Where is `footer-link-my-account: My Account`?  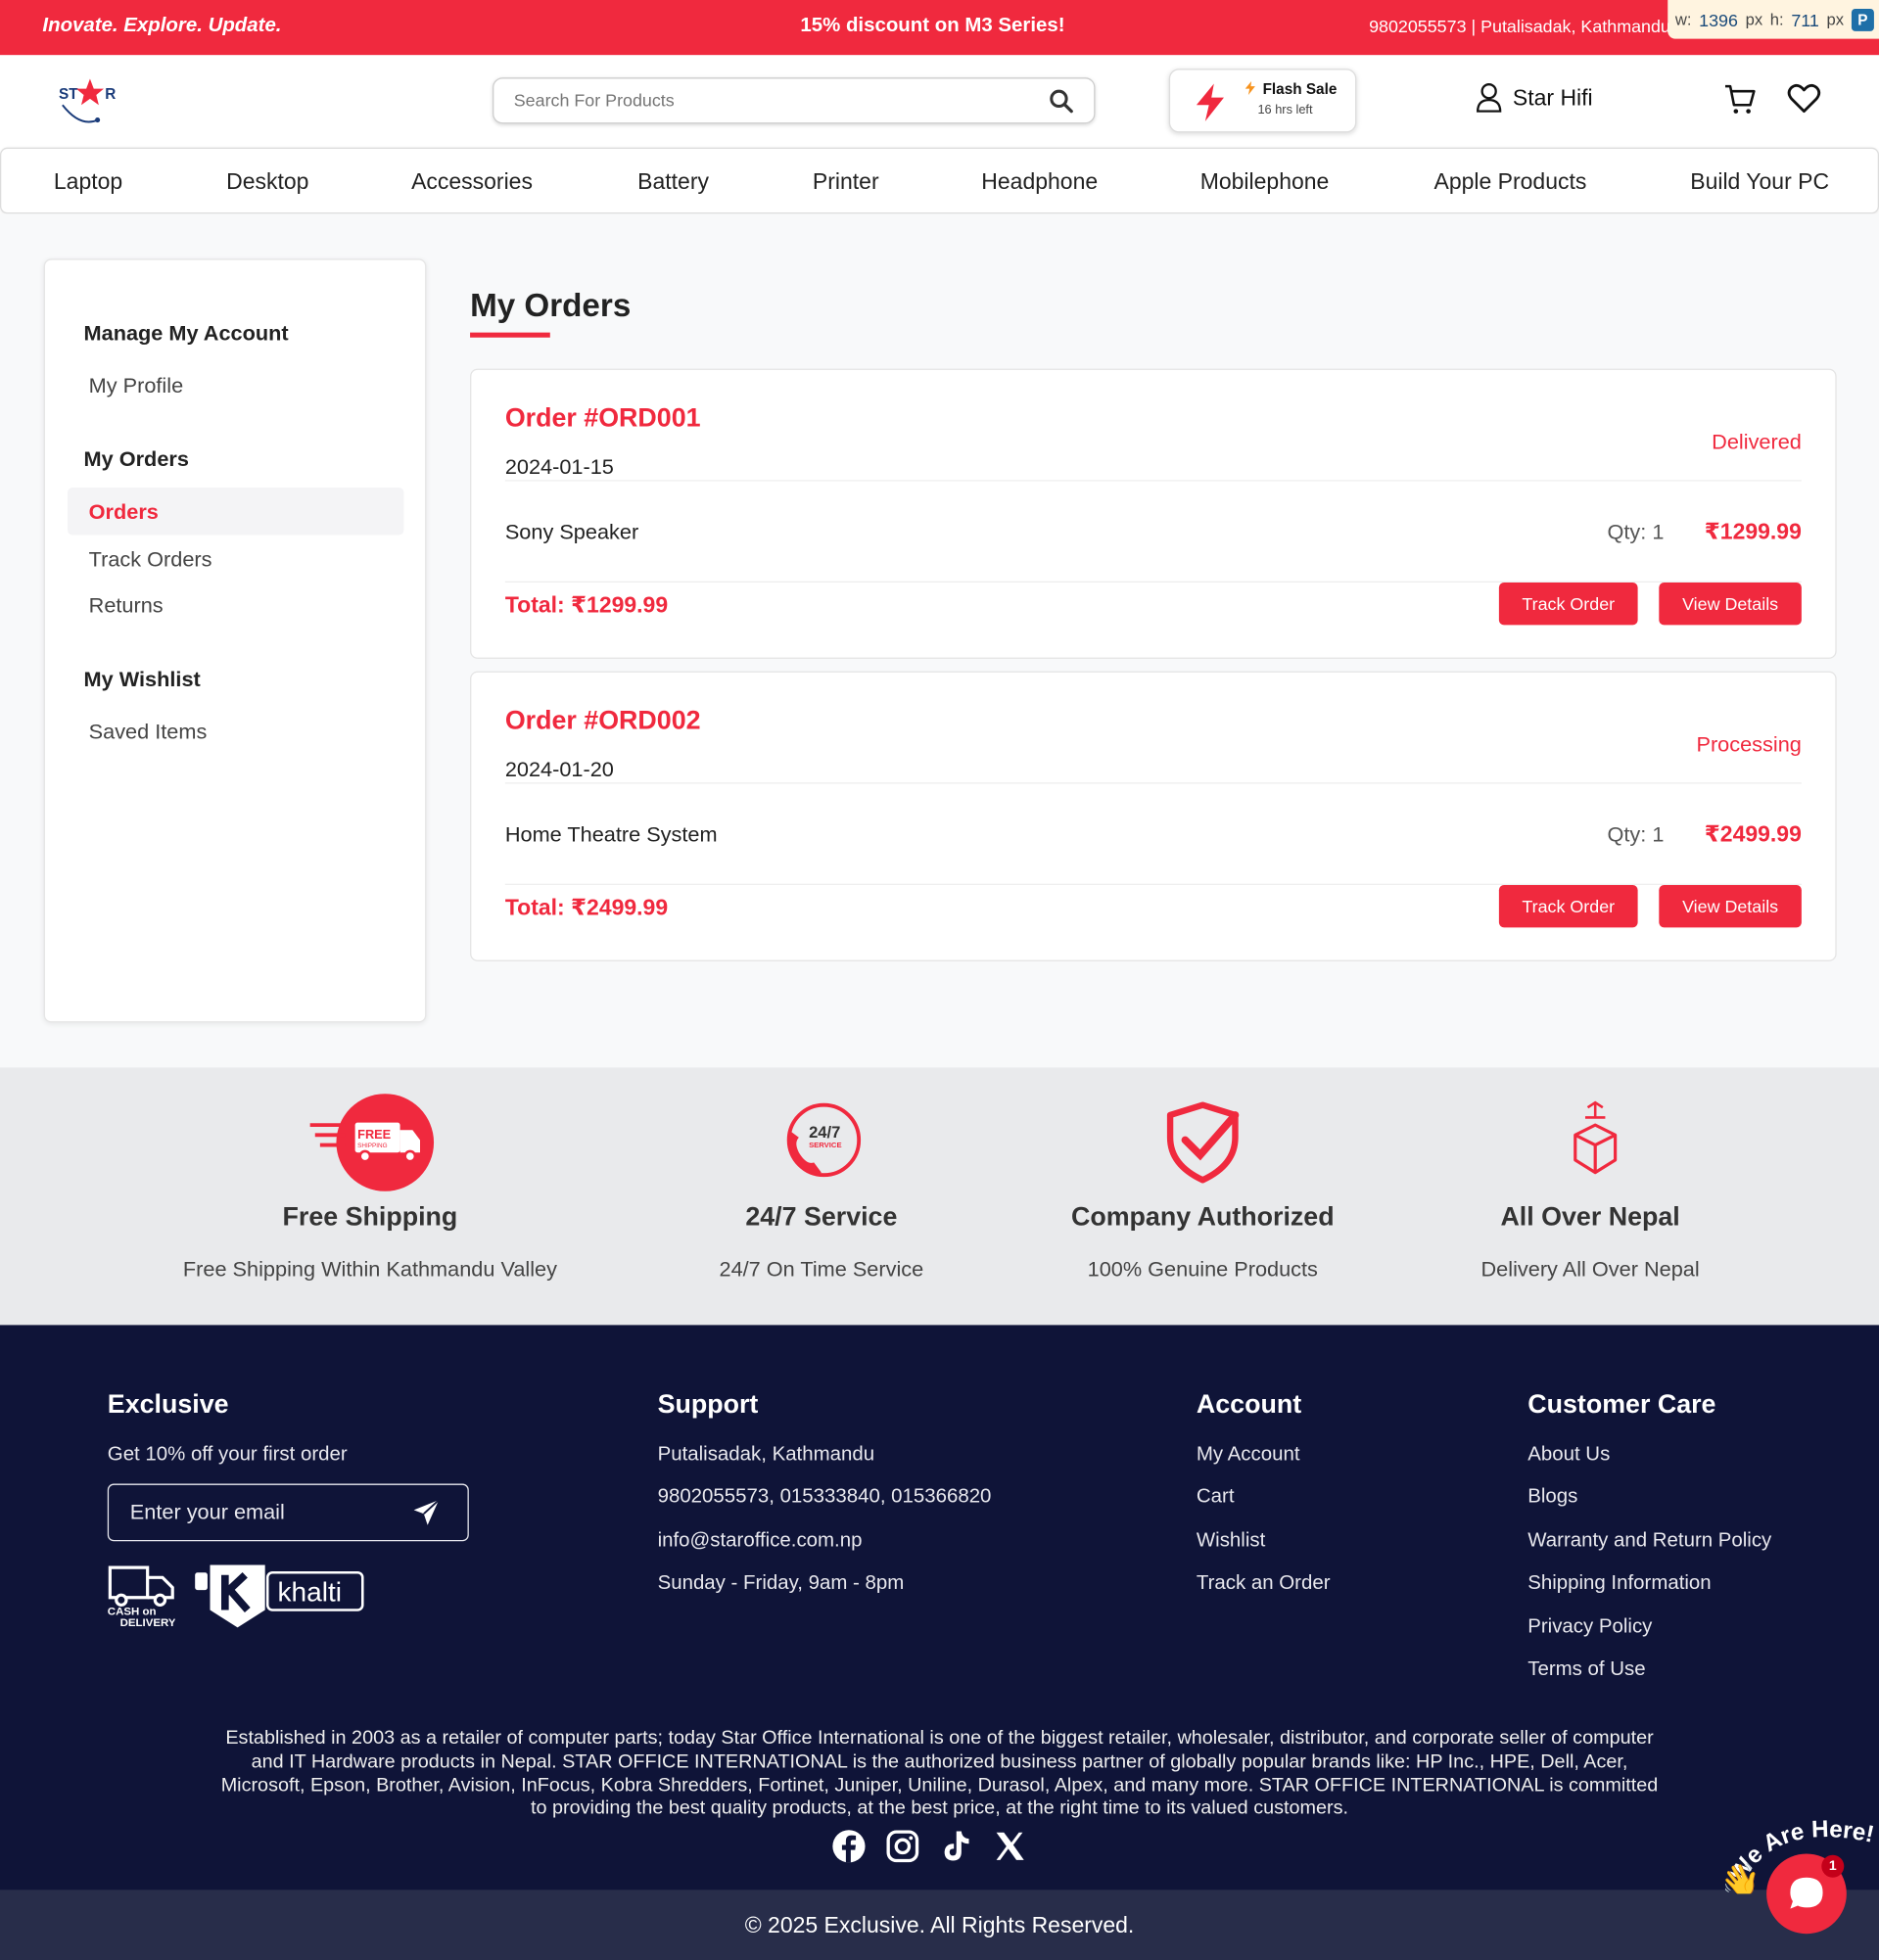 footer-link-my-account: My Account is located at coordinates (1264, 1461).